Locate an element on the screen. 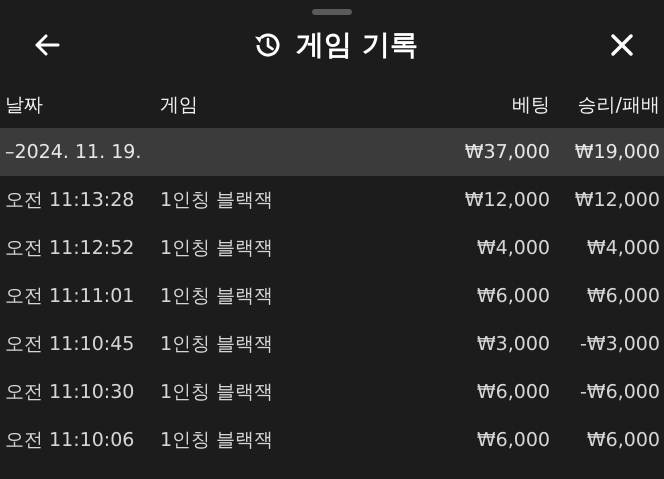  group-date: –2024. 11. 19. is located at coordinates (73, 152).